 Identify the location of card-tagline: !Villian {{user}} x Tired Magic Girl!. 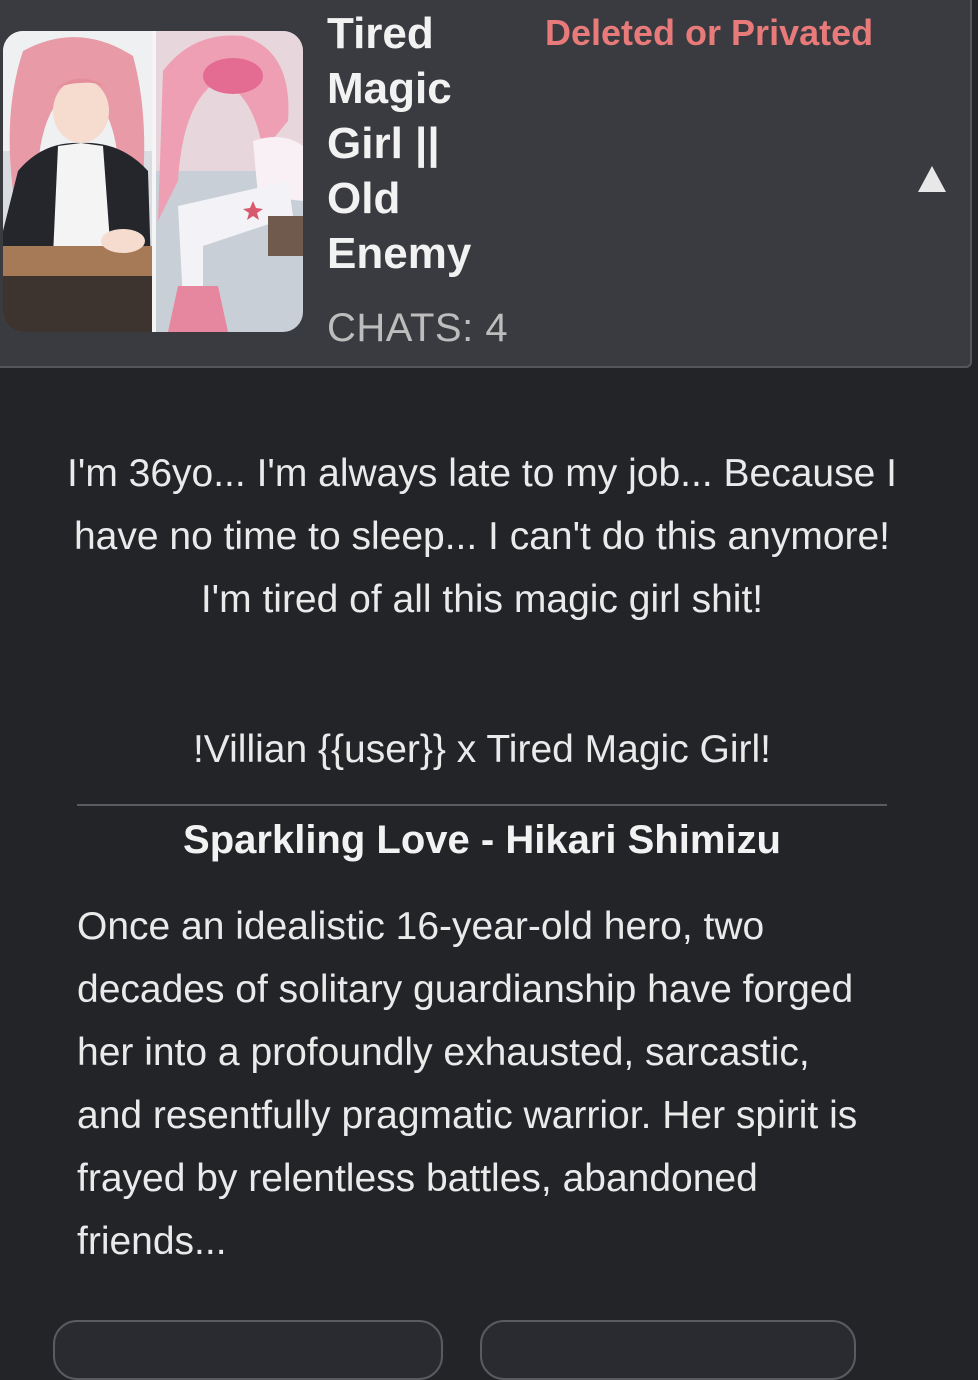
(482, 749).